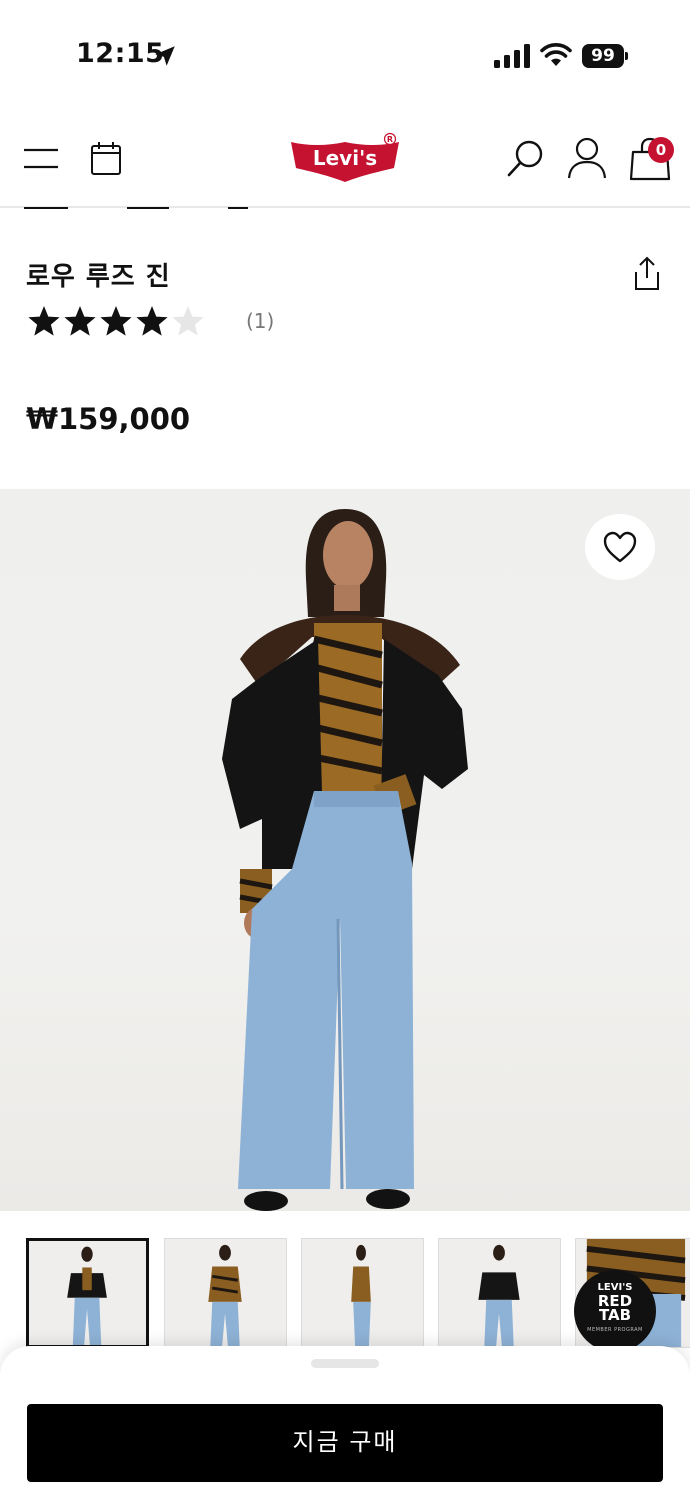  I want to click on red-tab-subtitle: MEMBER PROGRAM, so click(615, 1330).